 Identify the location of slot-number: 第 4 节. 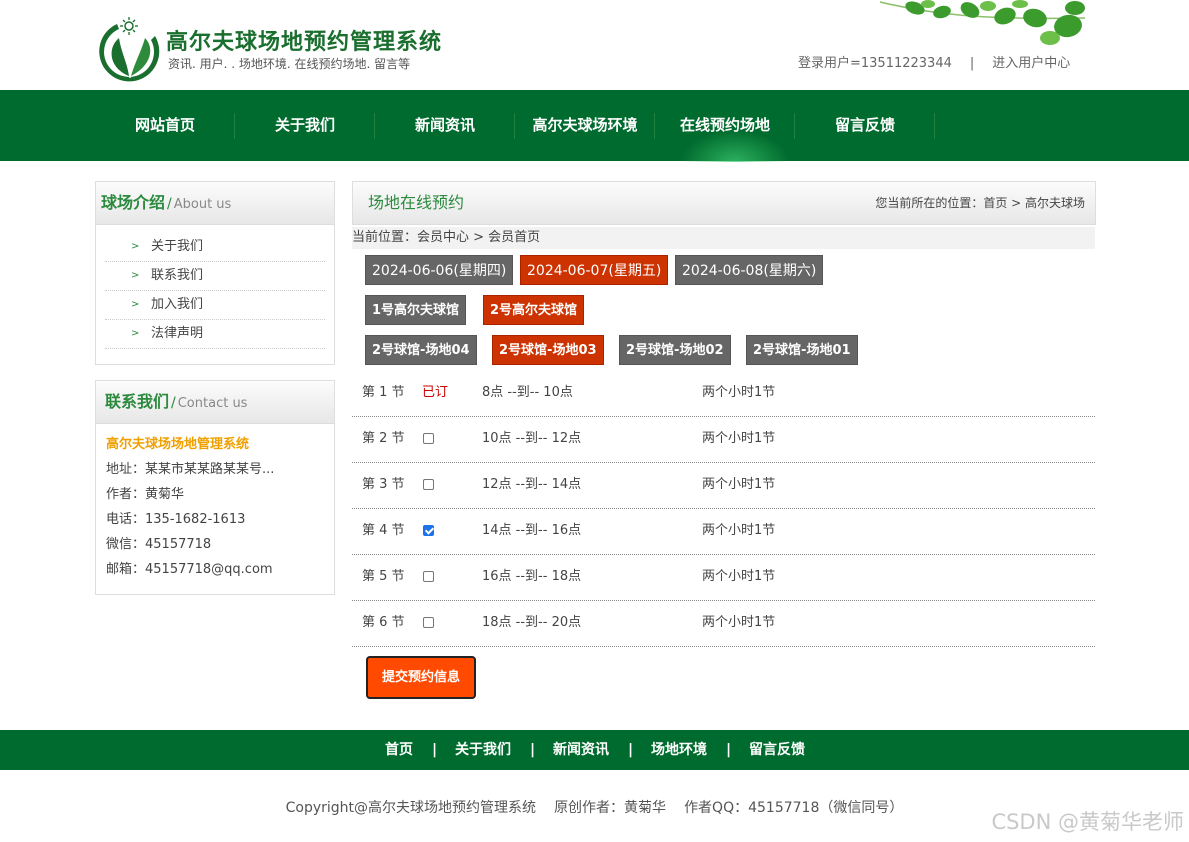
(383, 530).